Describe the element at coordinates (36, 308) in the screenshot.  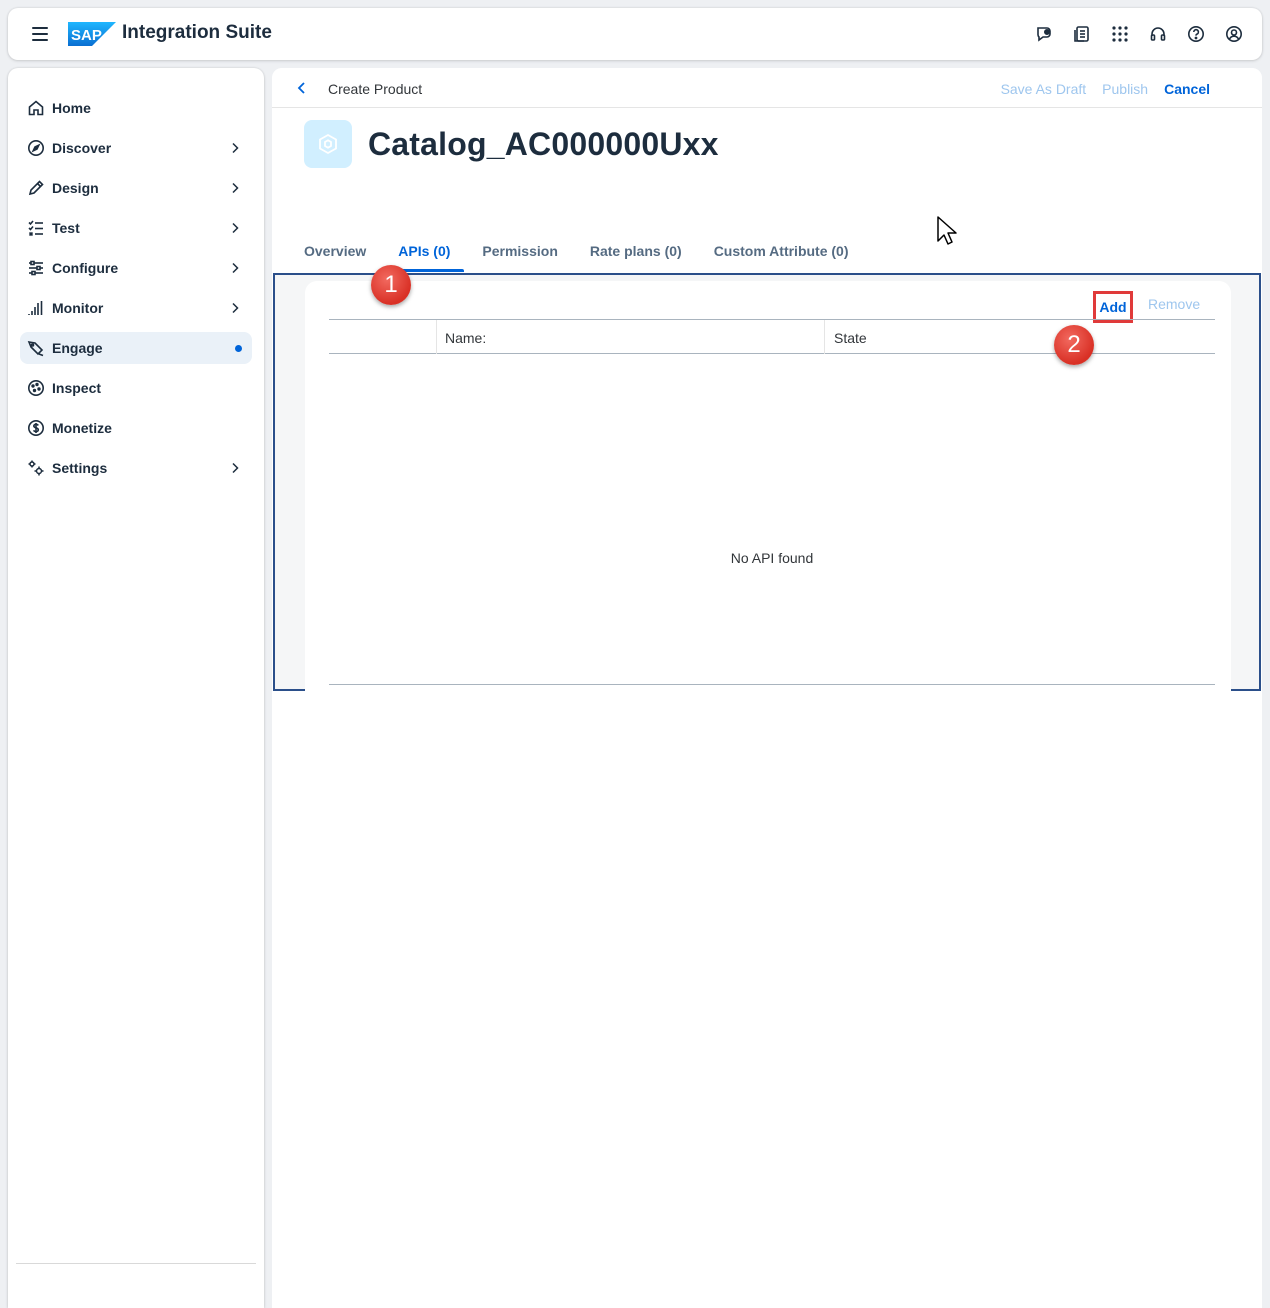
I see `bar-chart-icon` at that location.